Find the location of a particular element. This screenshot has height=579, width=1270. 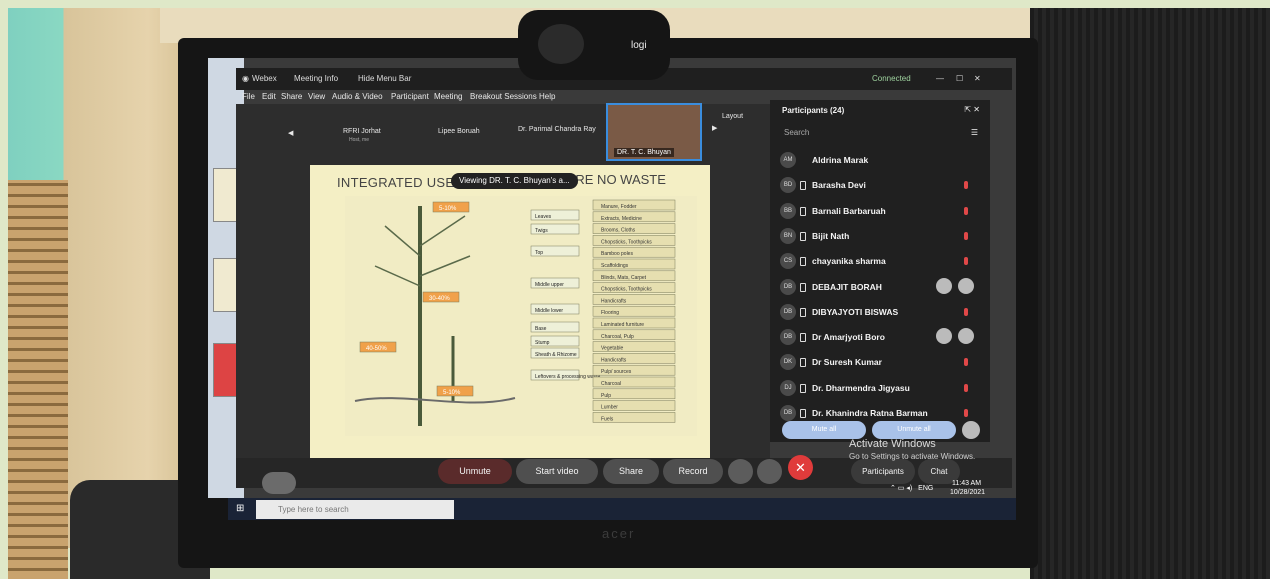

participant-name: chayanika sharma is located at coordinates (849, 261).